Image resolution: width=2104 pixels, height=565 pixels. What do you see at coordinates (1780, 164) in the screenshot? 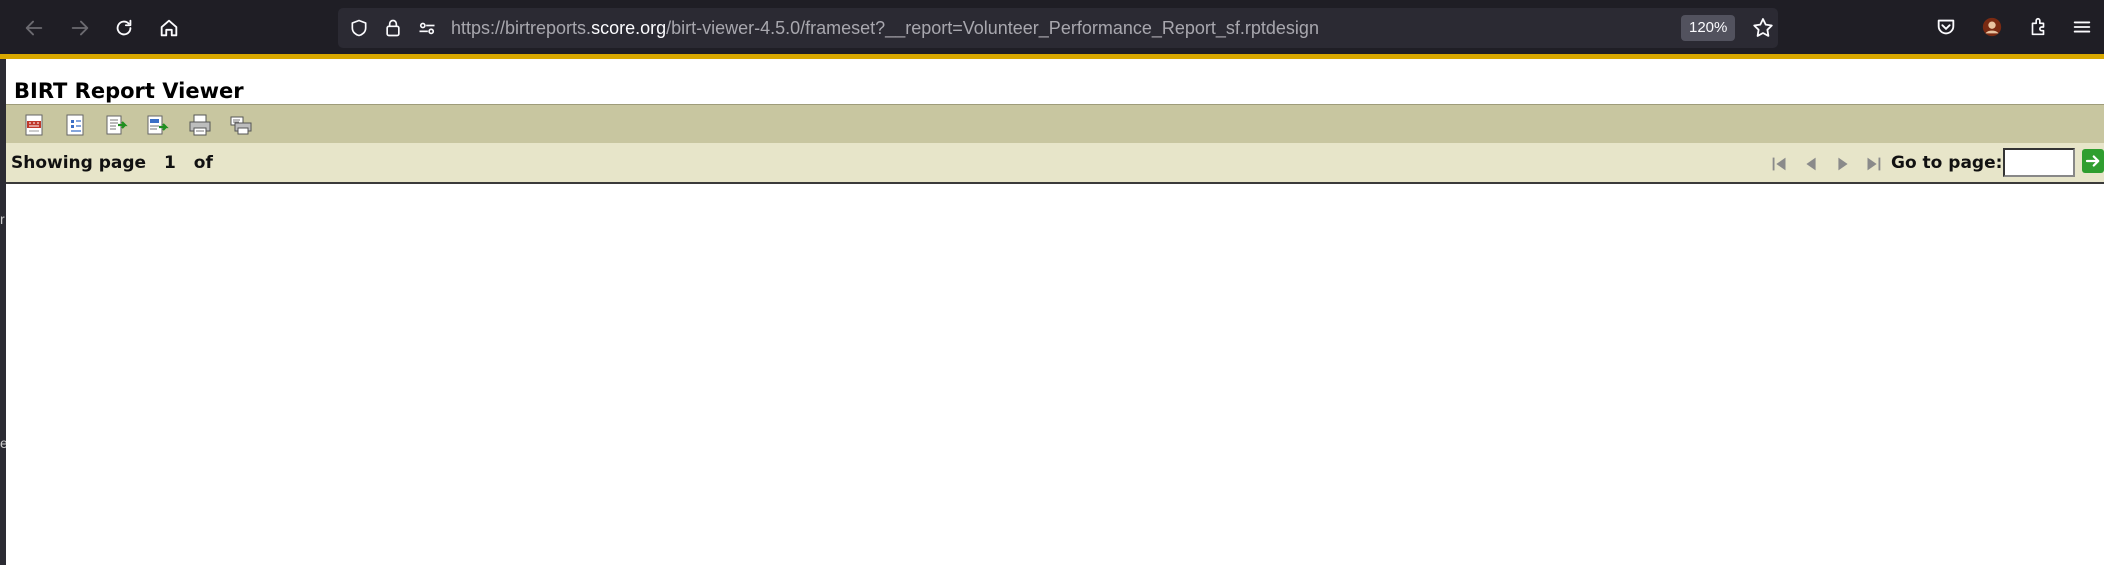
I see `first-page-icon` at bounding box center [1780, 164].